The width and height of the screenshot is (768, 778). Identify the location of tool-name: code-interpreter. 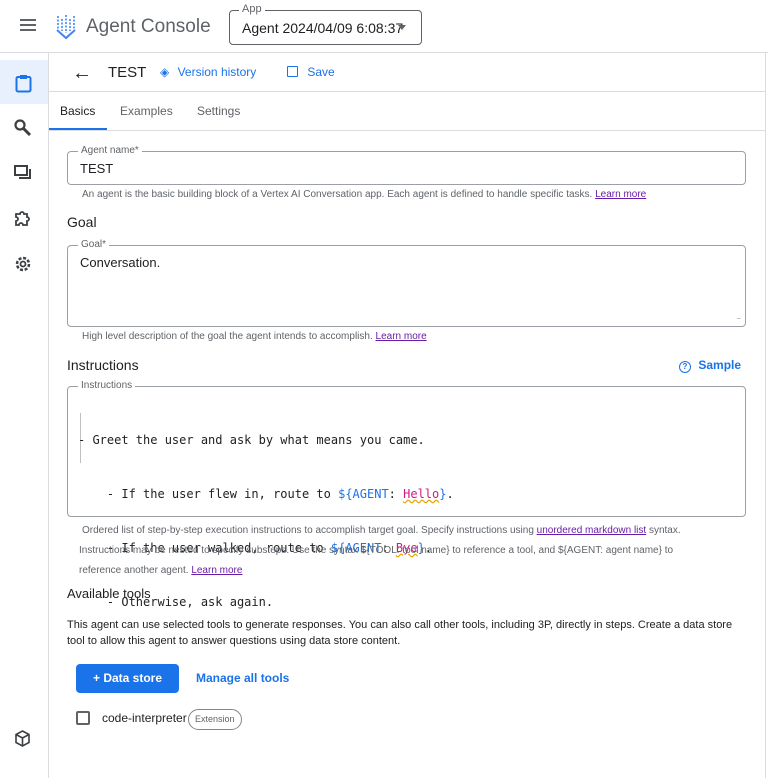
(144, 718).